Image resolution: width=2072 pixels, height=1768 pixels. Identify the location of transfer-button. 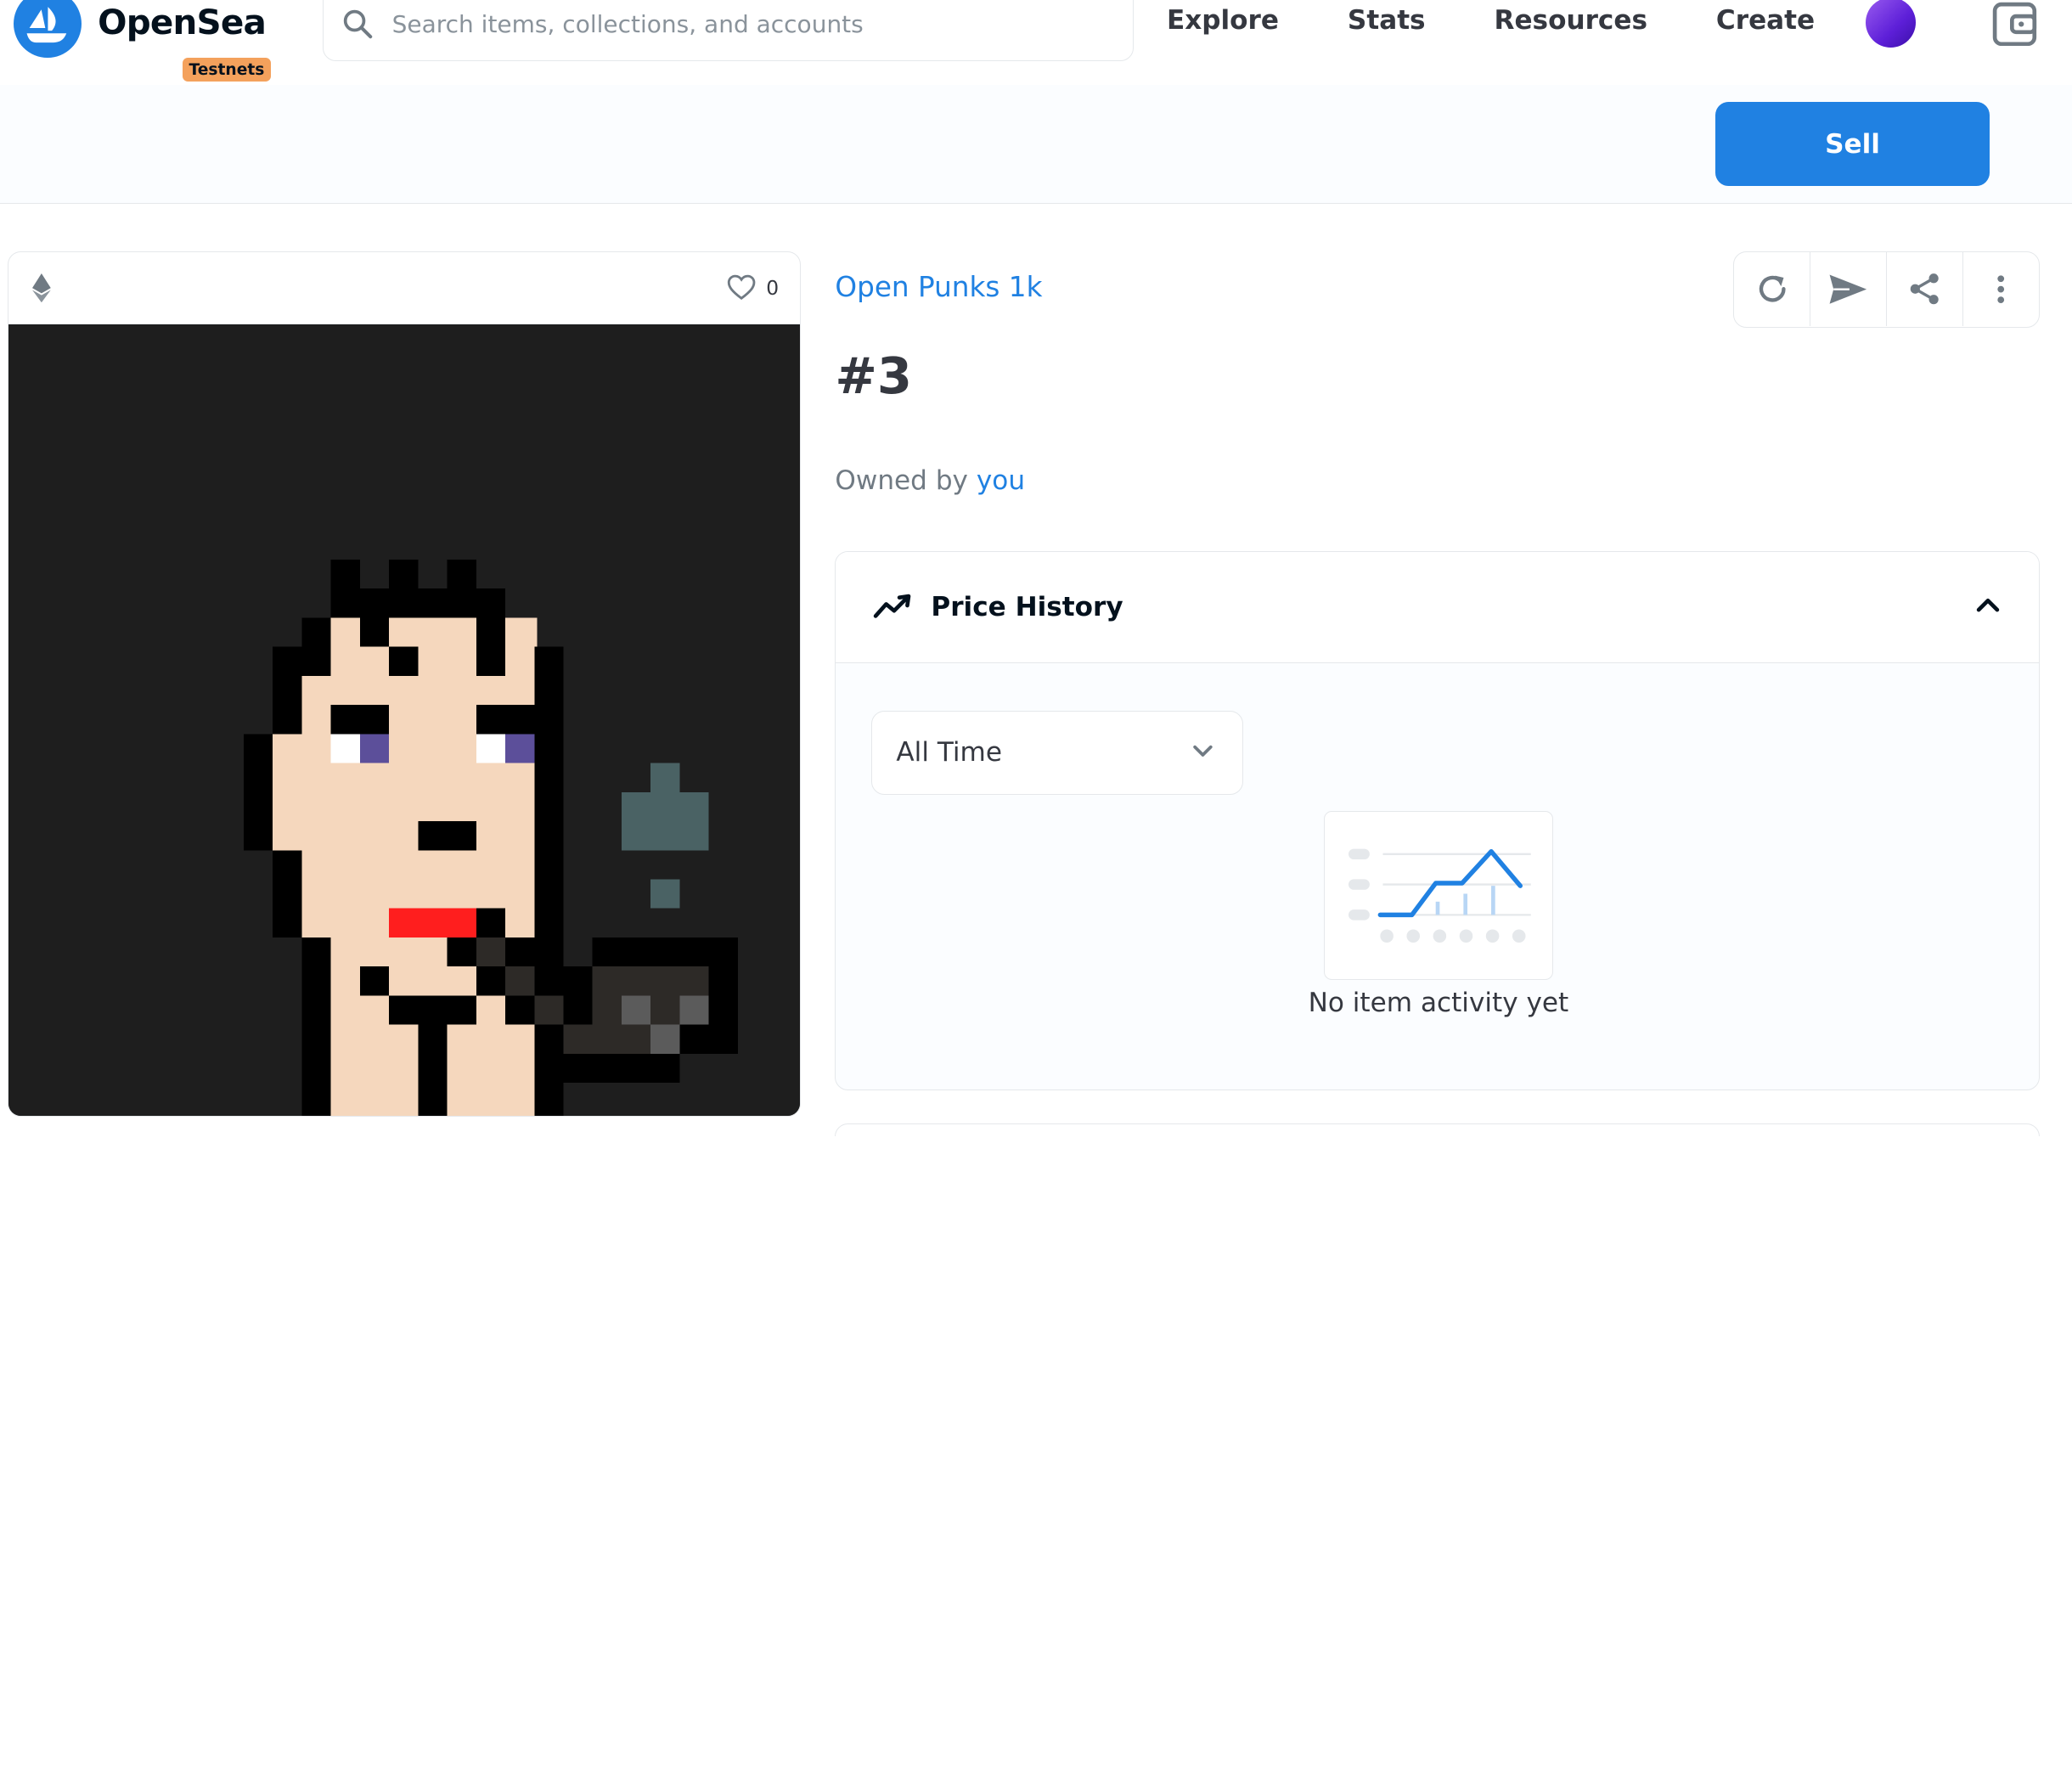
(1848, 288).